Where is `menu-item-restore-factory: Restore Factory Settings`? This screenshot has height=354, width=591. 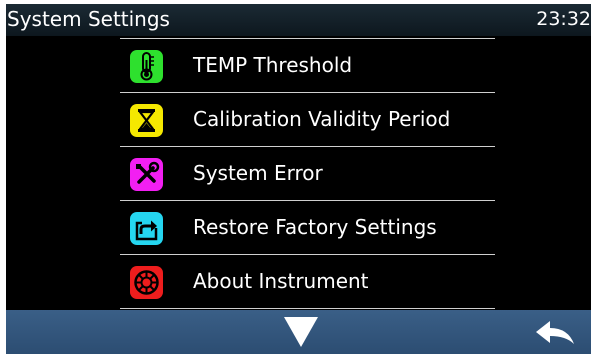
menu-item-restore-factory: Restore Factory Settings is located at coordinates (307, 227).